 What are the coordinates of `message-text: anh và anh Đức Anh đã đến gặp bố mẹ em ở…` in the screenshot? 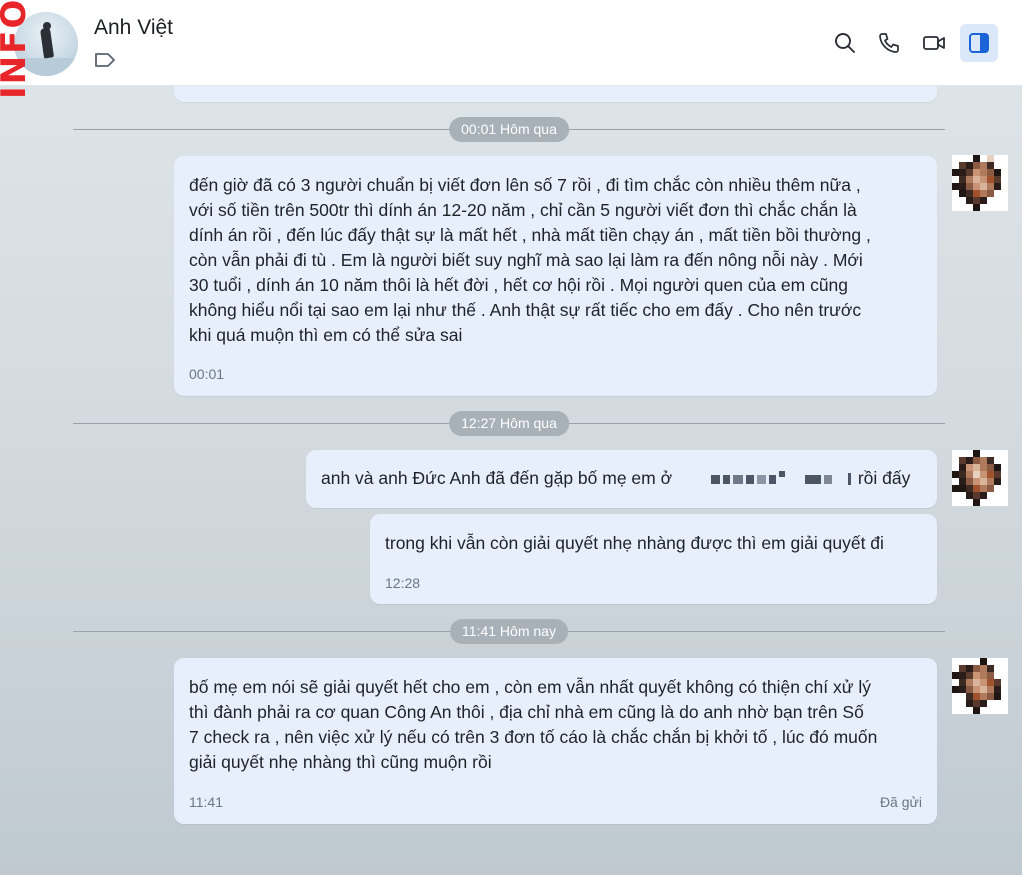 It's located at (615, 478).